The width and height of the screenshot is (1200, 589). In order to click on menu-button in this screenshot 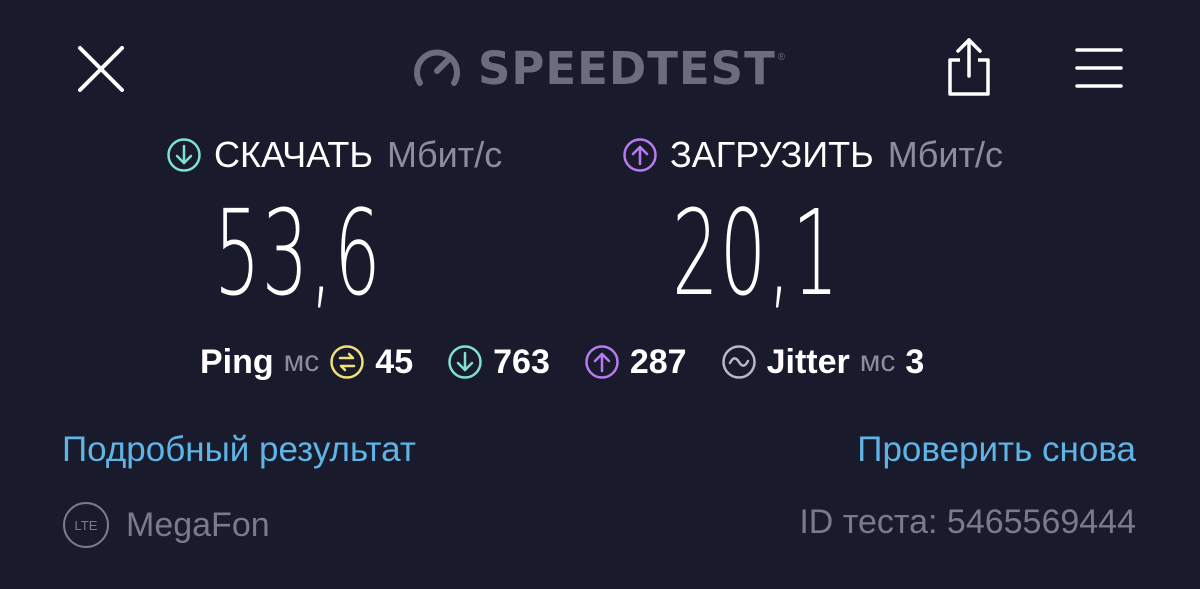, I will do `click(1099, 68)`.